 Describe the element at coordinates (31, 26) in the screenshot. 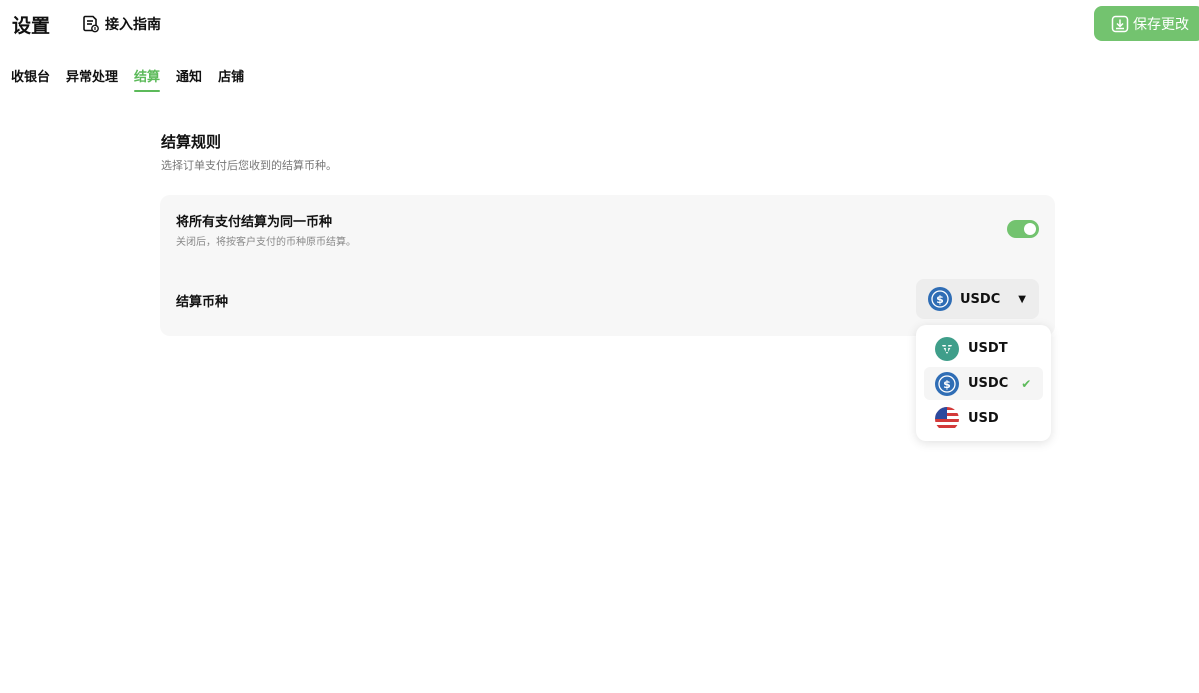

I see `page-title: 设置` at that location.